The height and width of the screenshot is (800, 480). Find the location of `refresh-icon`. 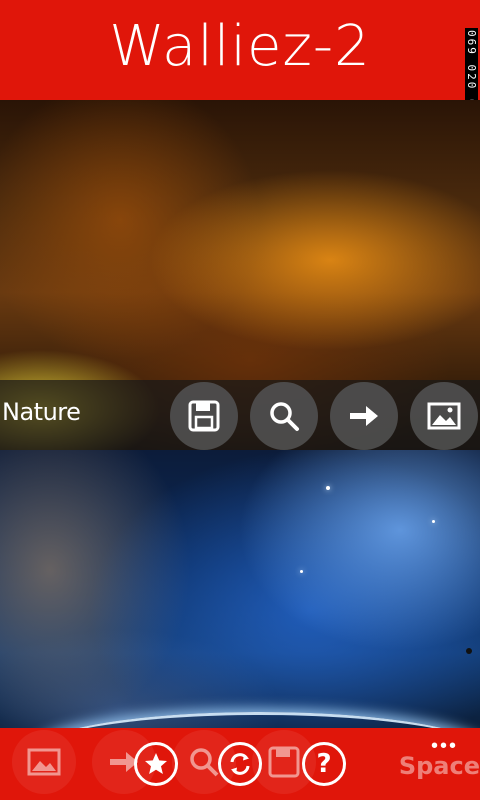

refresh-icon is located at coordinates (240, 764).